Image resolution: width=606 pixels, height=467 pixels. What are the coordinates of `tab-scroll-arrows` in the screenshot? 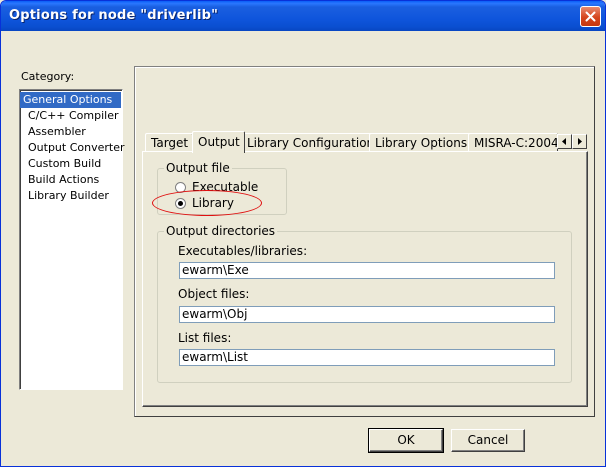 It's located at (572, 141).